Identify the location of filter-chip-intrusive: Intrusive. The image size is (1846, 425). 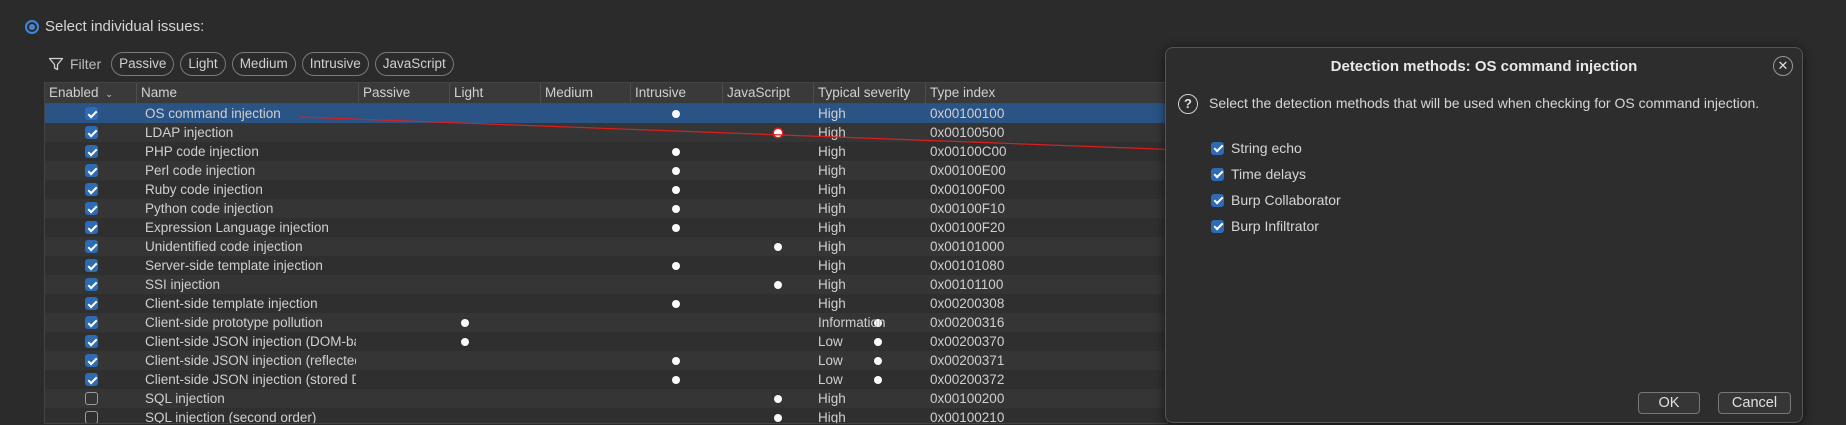
(335, 64).